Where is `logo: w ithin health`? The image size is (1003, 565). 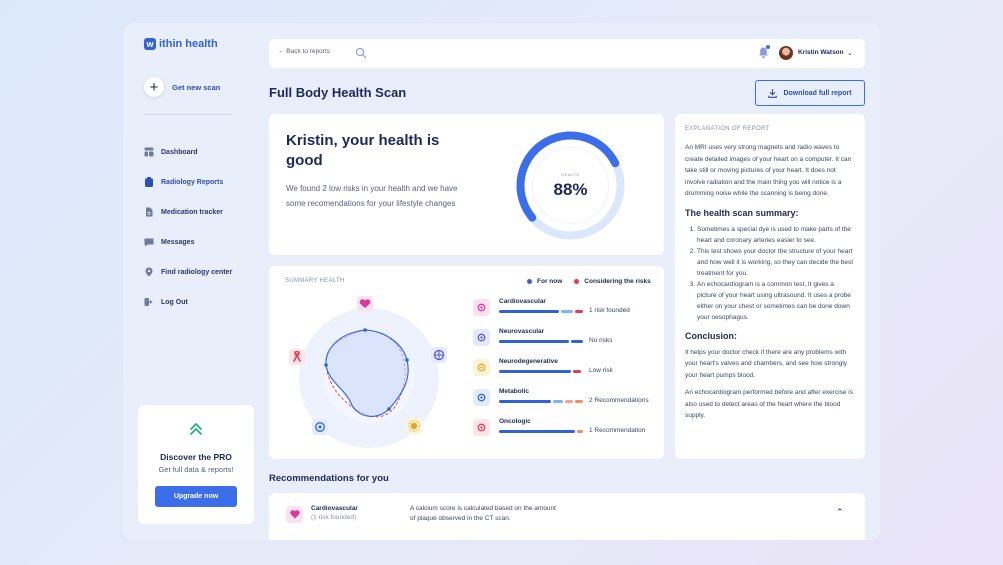 logo: w ithin health is located at coordinates (181, 44).